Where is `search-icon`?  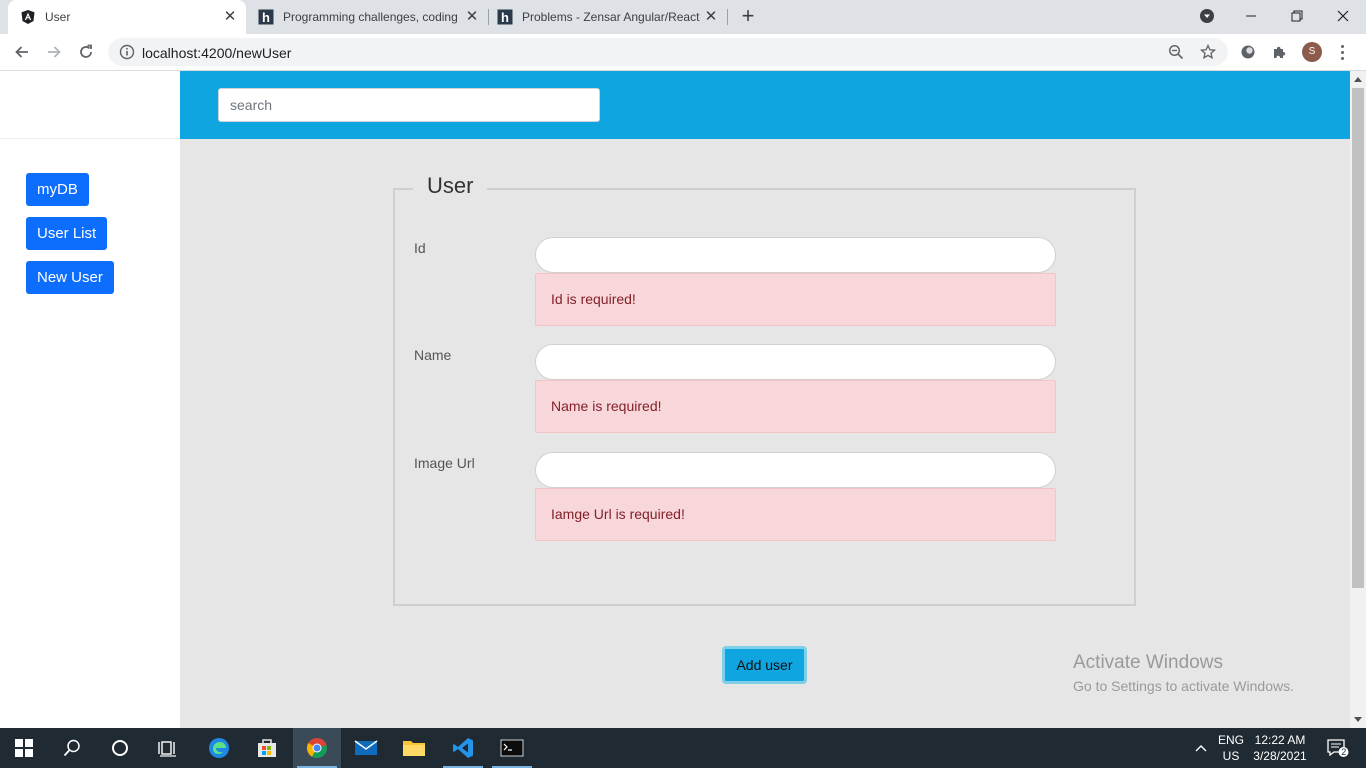
search-icon is located at coordinates (71, 748).